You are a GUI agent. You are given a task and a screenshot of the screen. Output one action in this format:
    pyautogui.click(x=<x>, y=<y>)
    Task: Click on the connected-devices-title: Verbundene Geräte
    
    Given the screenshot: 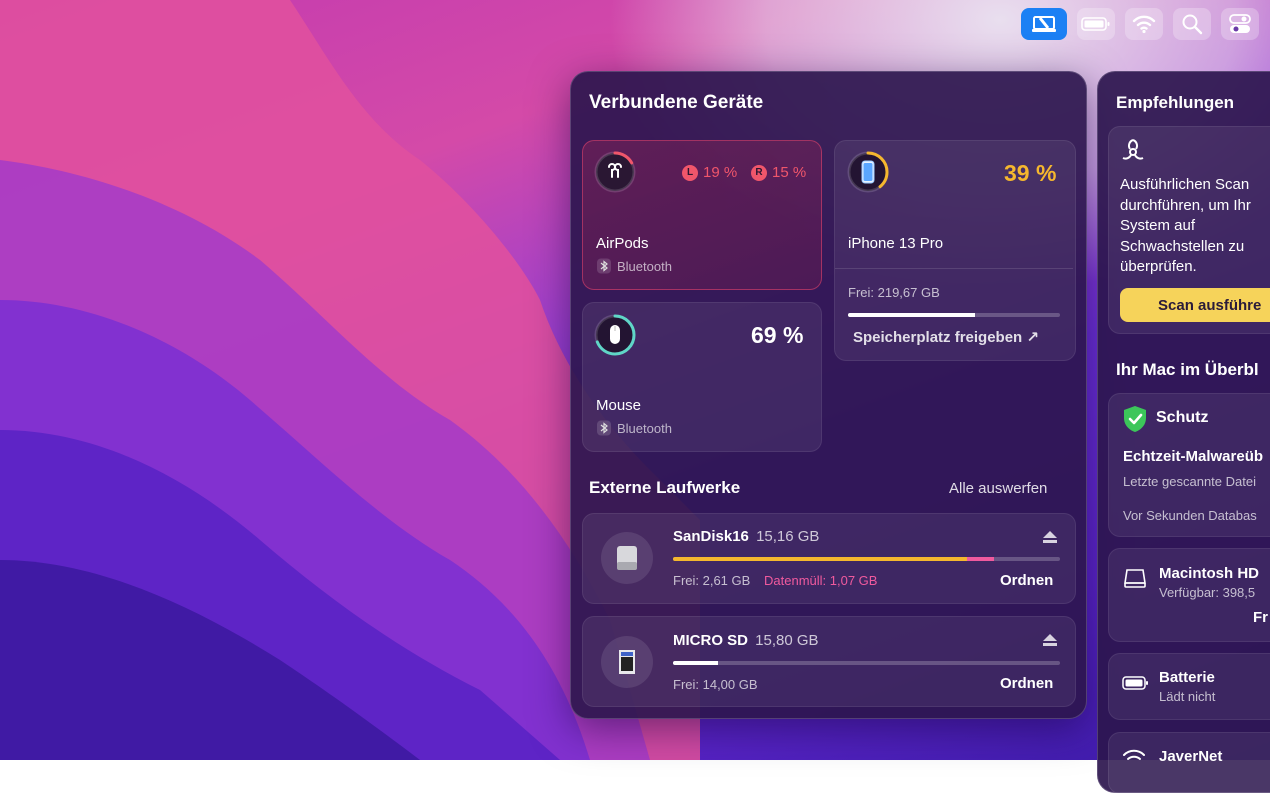 What is the action you would take?
    pyautogui.click(x=676, y=102)
    